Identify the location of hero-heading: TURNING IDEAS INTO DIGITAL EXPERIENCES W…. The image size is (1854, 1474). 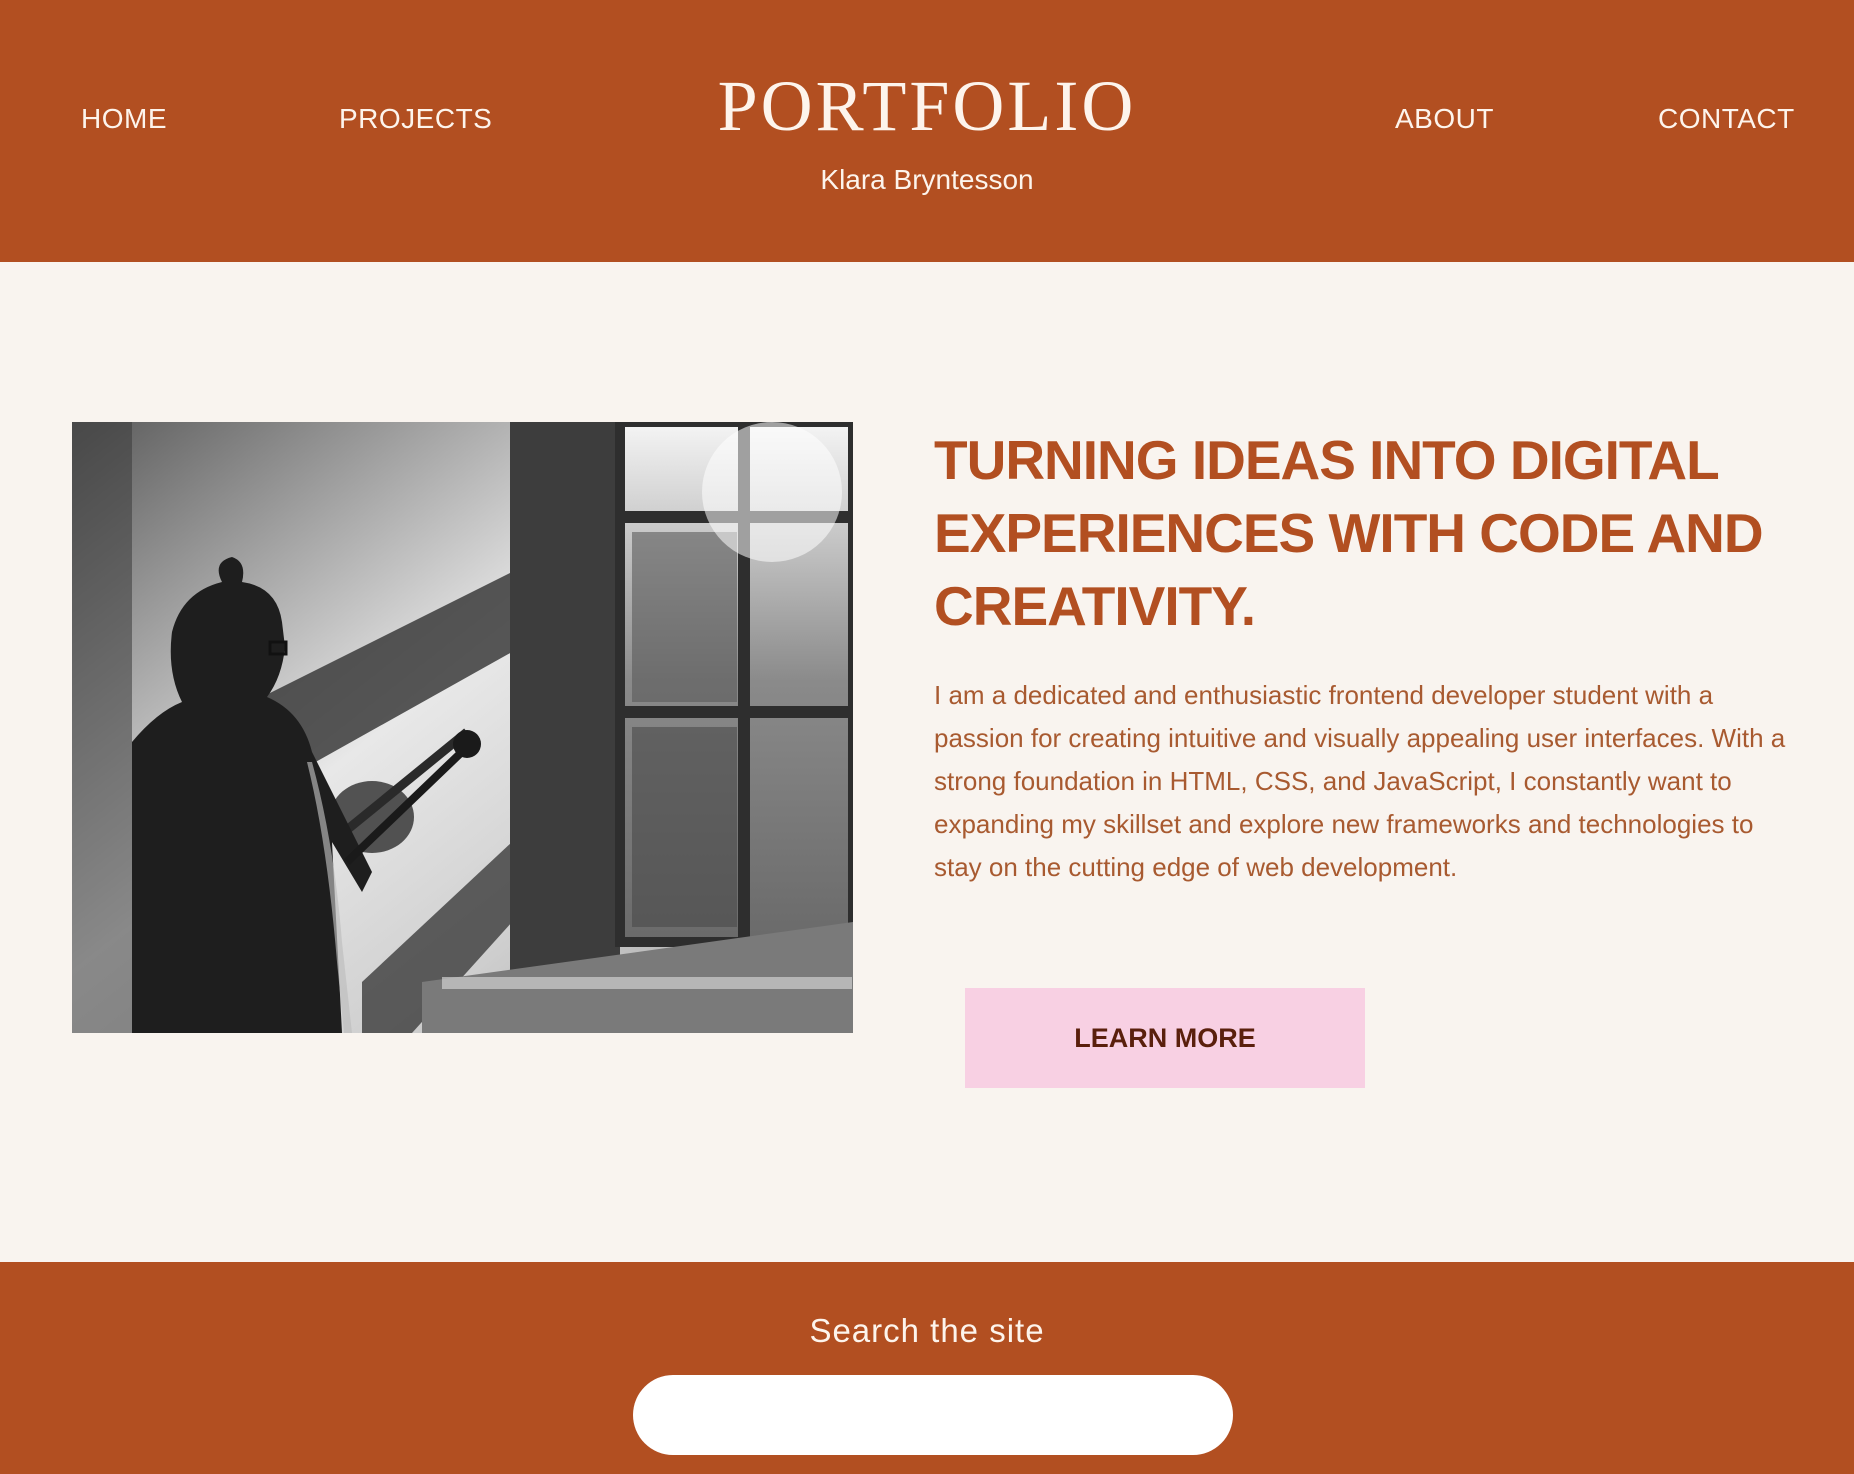
(1349, 533).